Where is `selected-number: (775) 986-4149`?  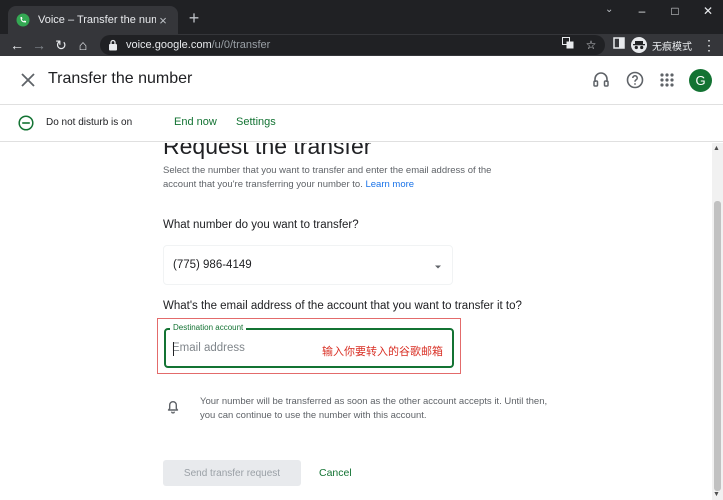
selected-number: (775) 986-4149 is located at coordinates (212, 265).